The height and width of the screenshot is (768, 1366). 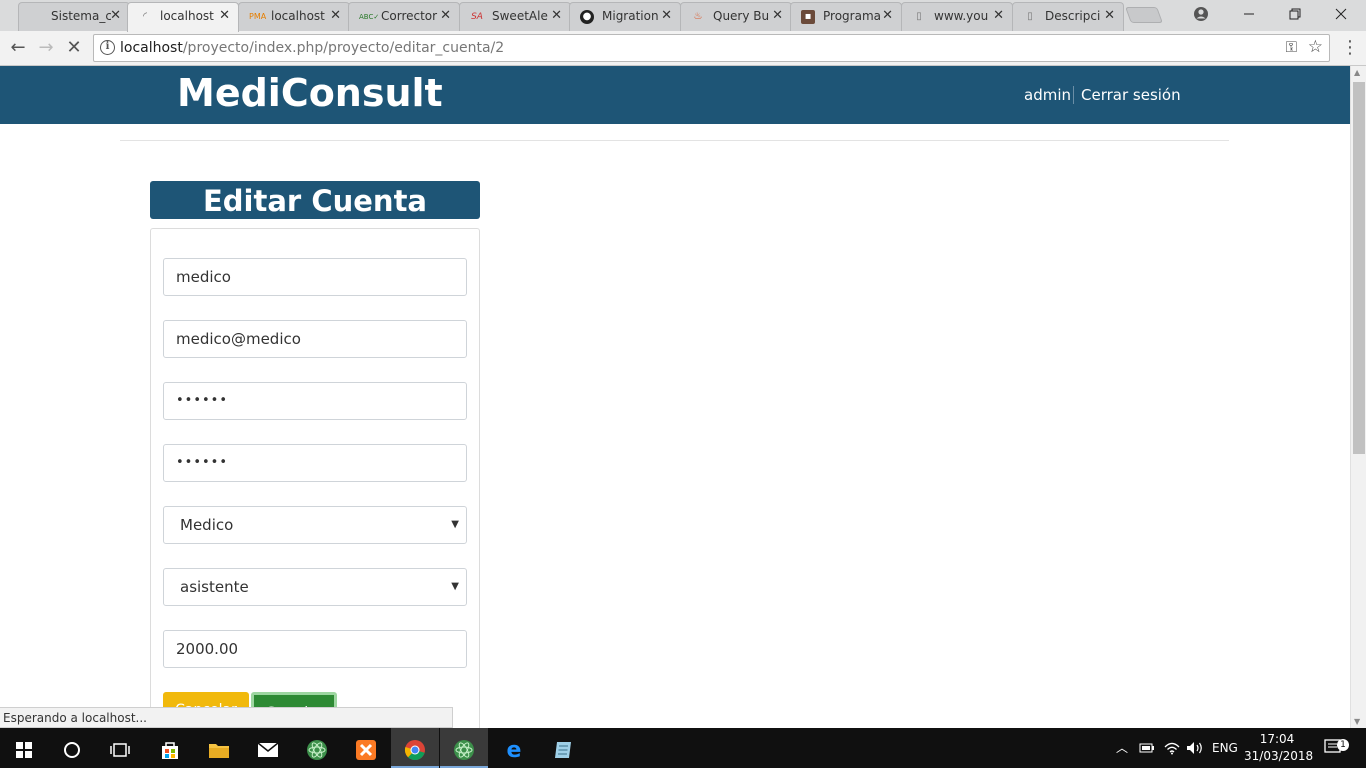 What do you see at coordinates (587, 17) in the screenshot?
I see `github-icon: ●` at bounding box center [587, 17].